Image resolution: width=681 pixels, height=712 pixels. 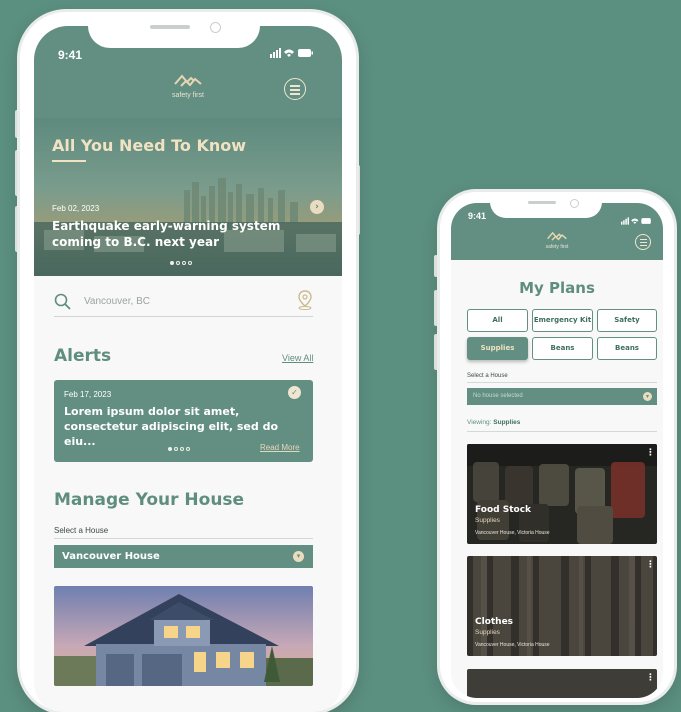 What do you see at coordinates (62, 301) in the screenshot?
I see `search-icon` at bounding box center [62, 301].